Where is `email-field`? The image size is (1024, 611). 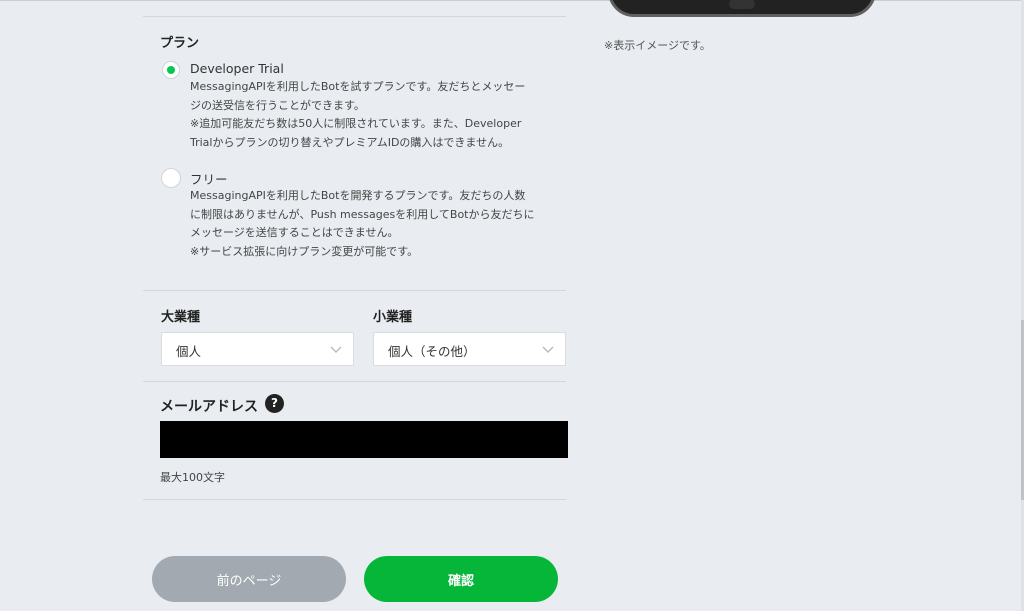
email-field is located at coordinates (364, 439).